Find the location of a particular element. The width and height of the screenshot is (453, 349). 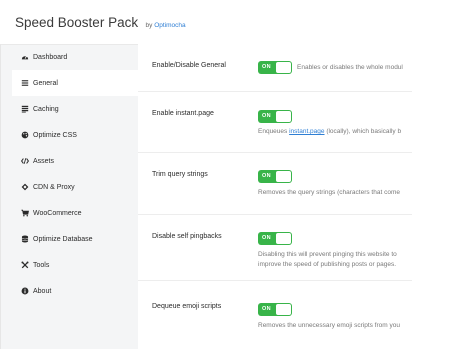

app-title: Speed Booster Pack is located at coordinates (77, 22).